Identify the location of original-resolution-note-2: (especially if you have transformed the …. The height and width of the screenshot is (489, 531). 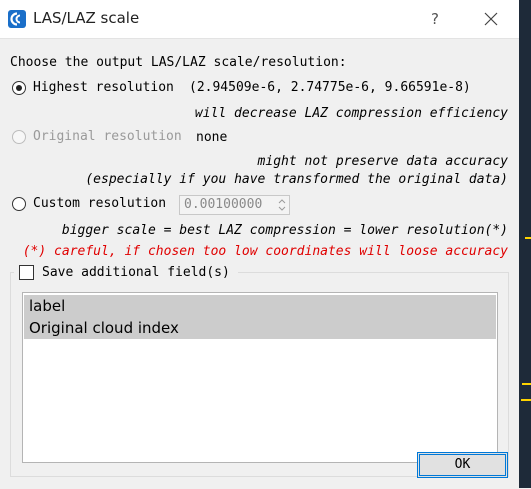
(296, 179).